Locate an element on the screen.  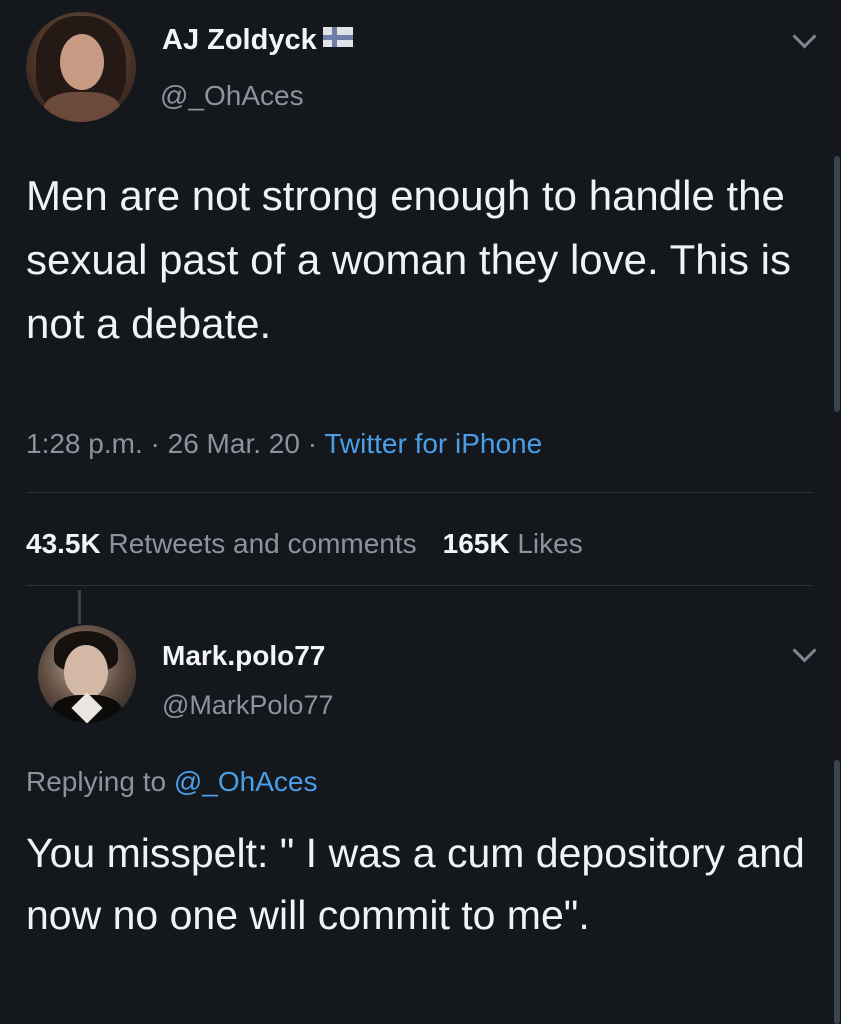
replying-to: Replying to @_OhAces is located at coordinates (171, 782).